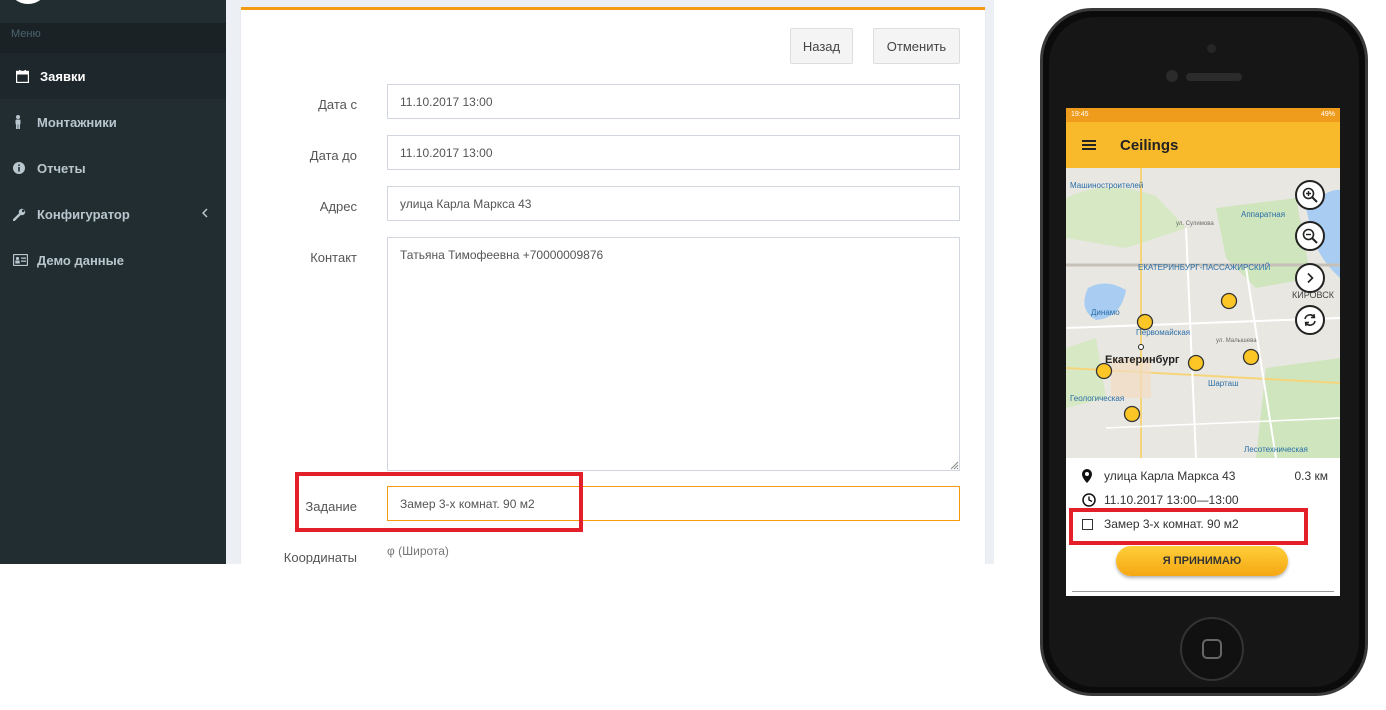 The height and width of the screenshot is (710, 1386). What do you see at coordinates (113, 38) in the screenshot?
I see `sidebar-header: Меню` at bounding box center [113, 38].